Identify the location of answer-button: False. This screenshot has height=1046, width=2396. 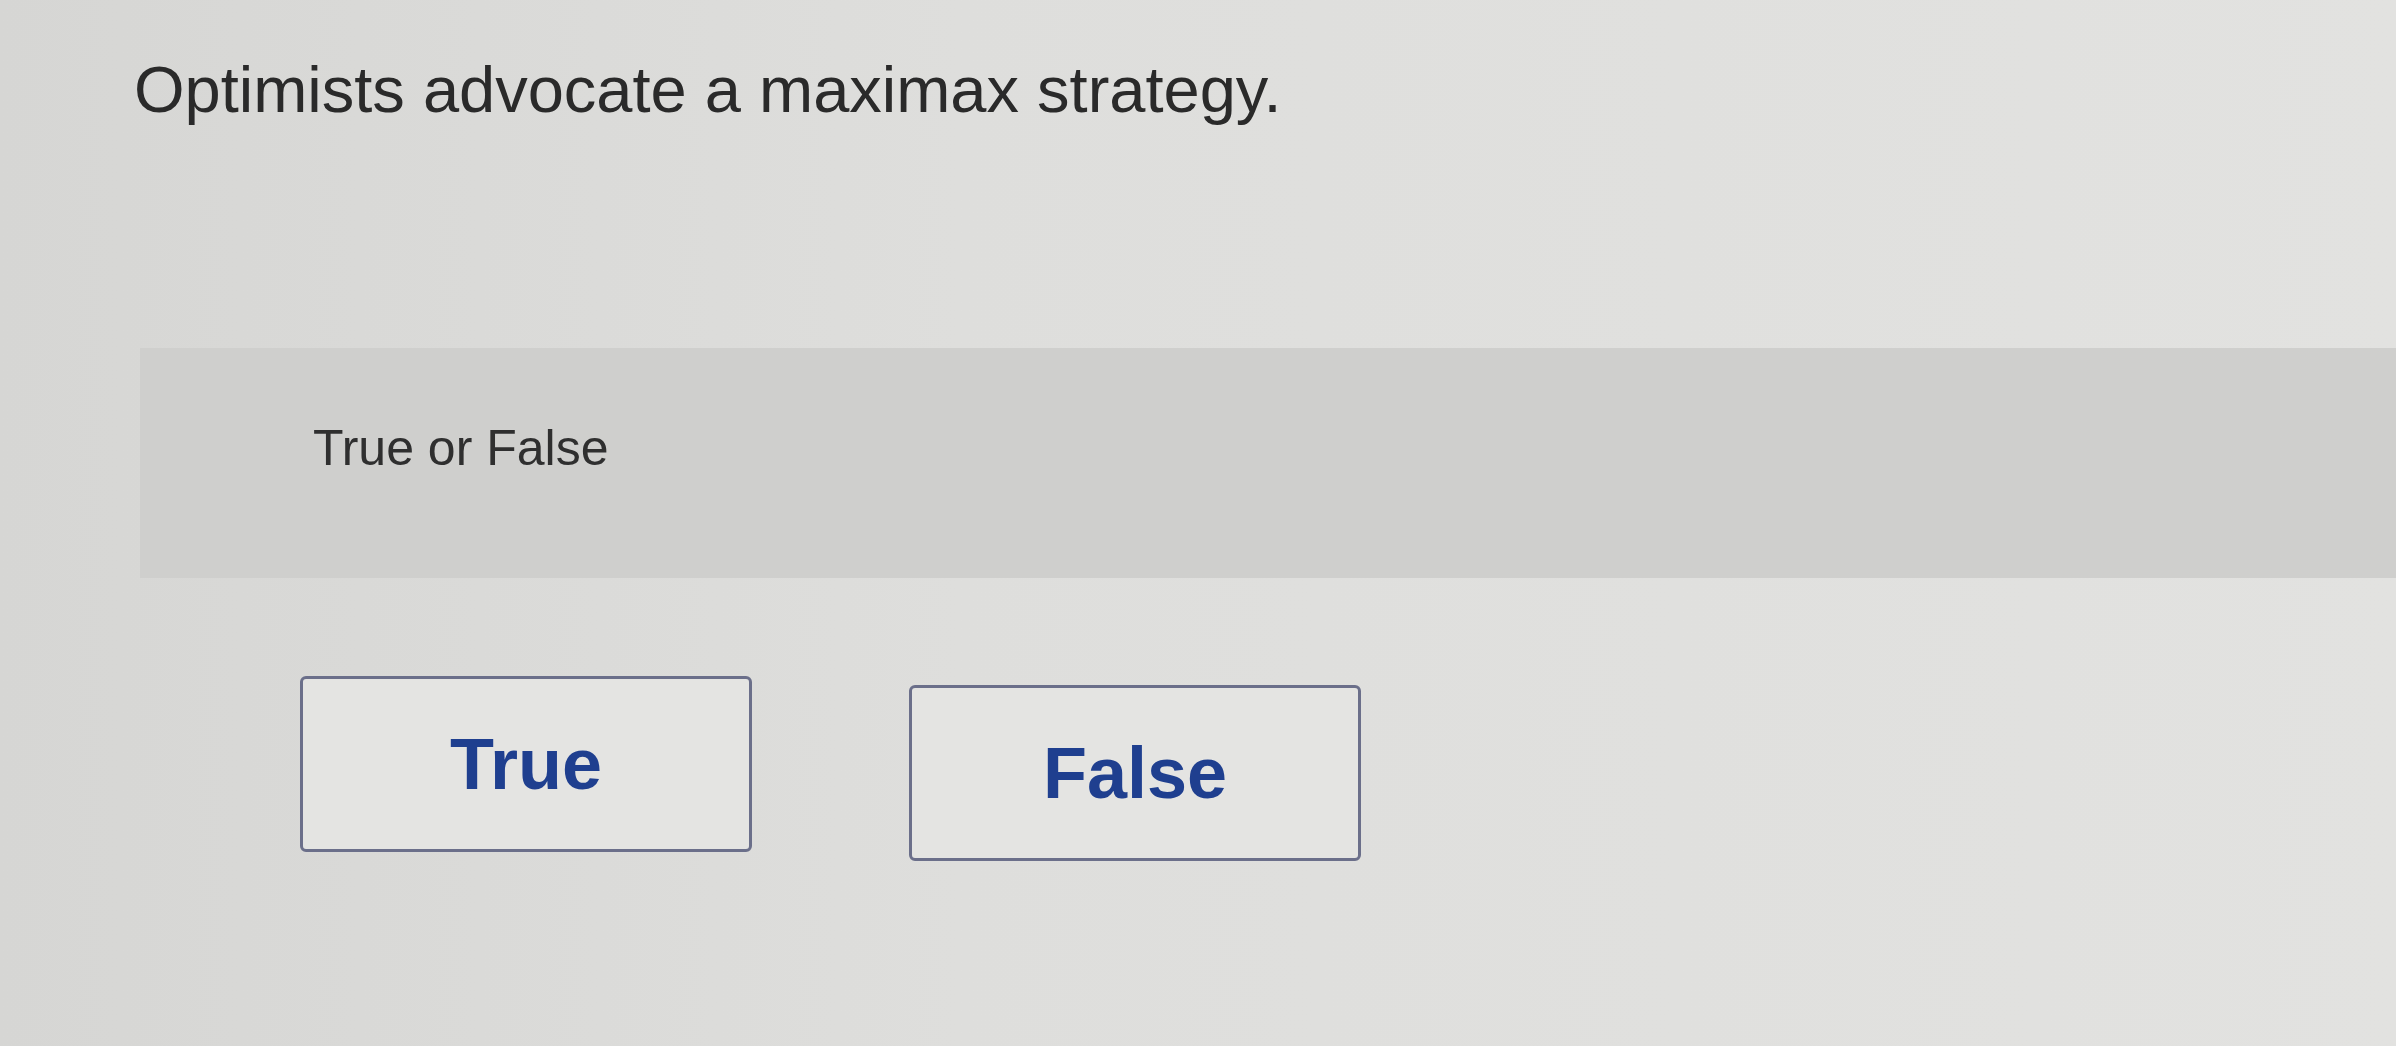
(1135, 773).